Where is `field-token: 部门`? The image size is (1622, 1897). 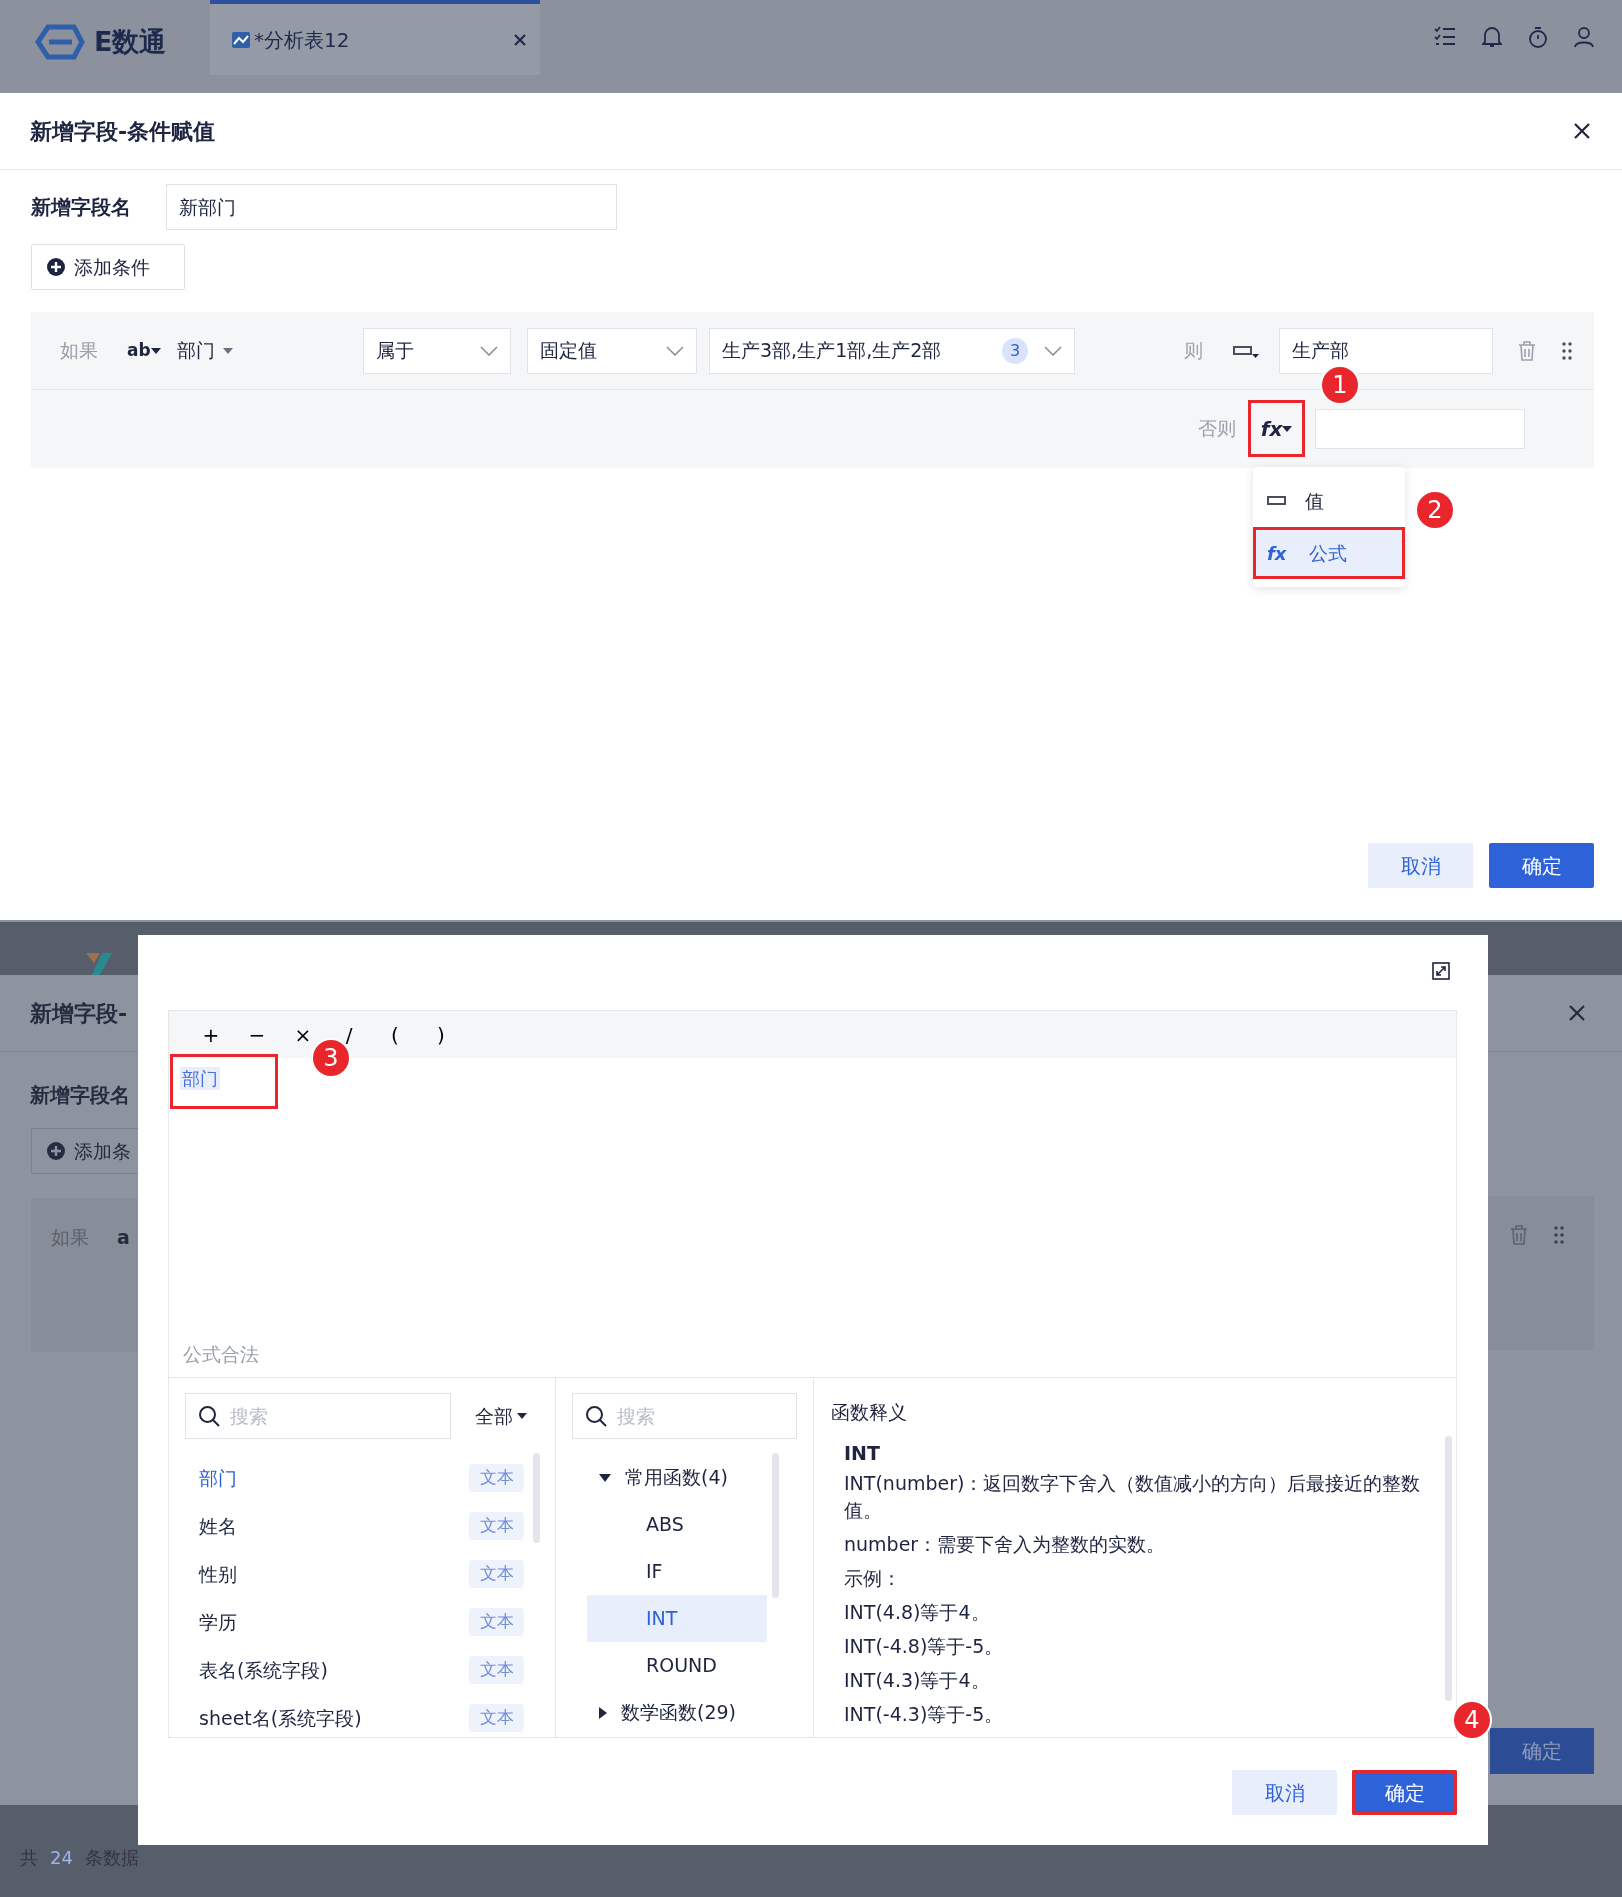 field-token: 部门 is located at coordinates (200, 1078).